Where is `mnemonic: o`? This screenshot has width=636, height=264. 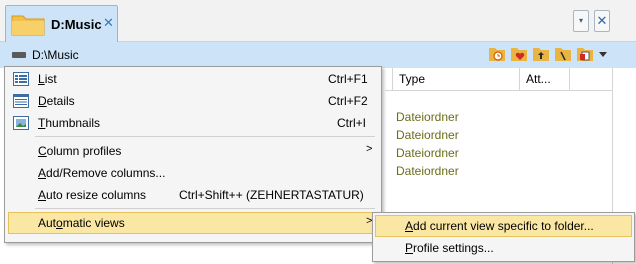 mnemonic: o is located at coordinates (59, 223).